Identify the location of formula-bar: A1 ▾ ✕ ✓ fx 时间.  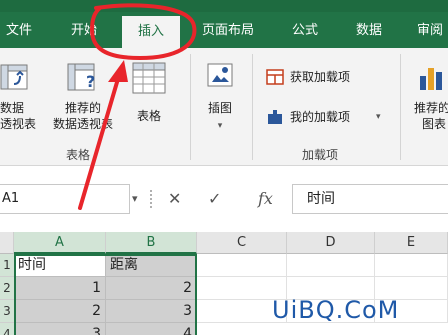
(224, 201).